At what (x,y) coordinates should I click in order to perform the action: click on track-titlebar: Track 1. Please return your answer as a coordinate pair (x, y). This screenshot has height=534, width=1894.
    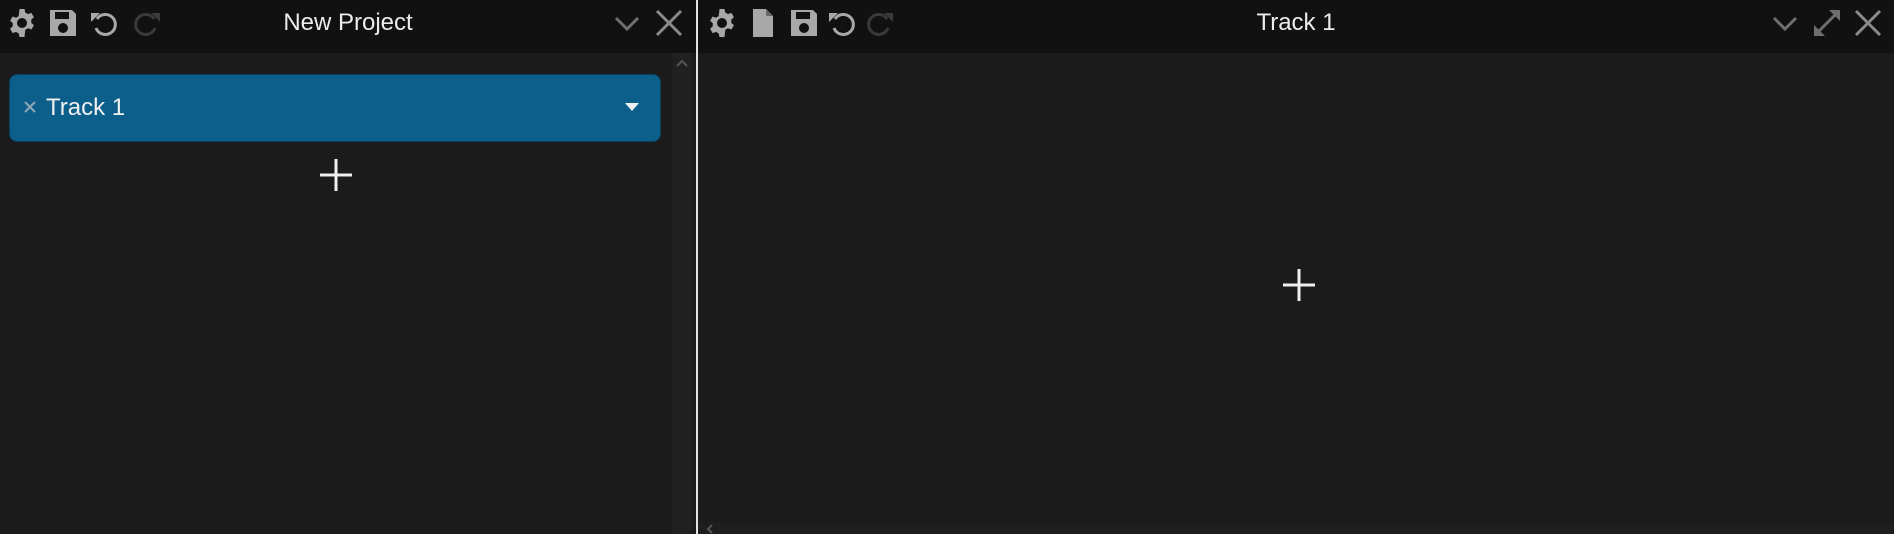
    Looking at the image, I should click on (1296, 26).